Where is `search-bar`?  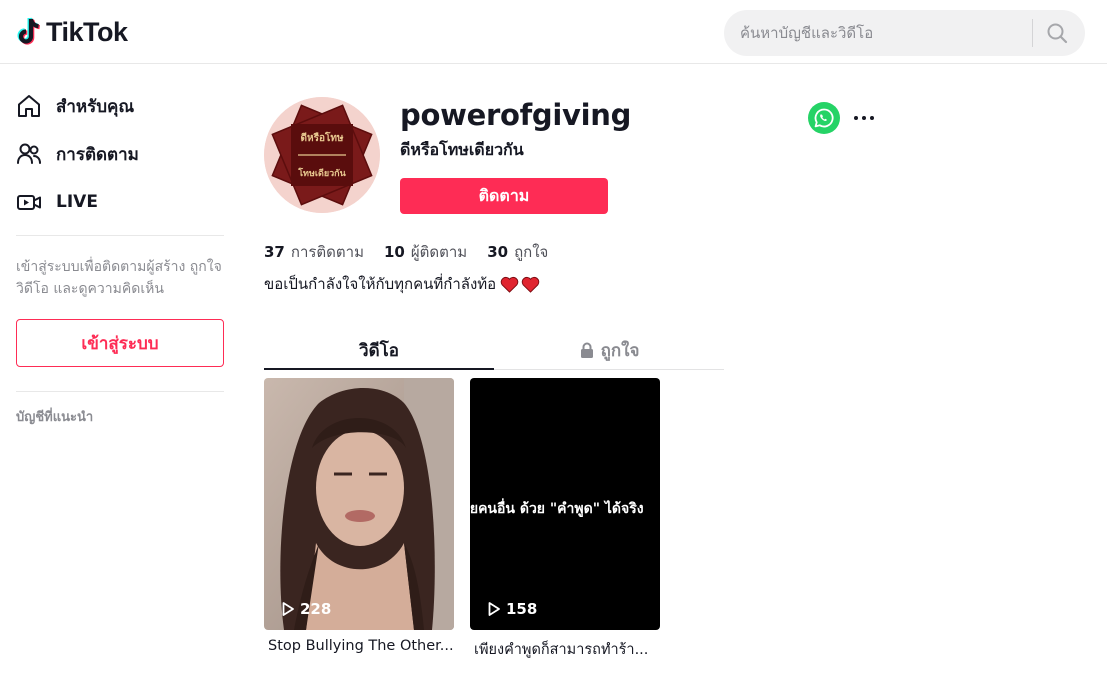
search-bar is located at coordinates (904, 33).